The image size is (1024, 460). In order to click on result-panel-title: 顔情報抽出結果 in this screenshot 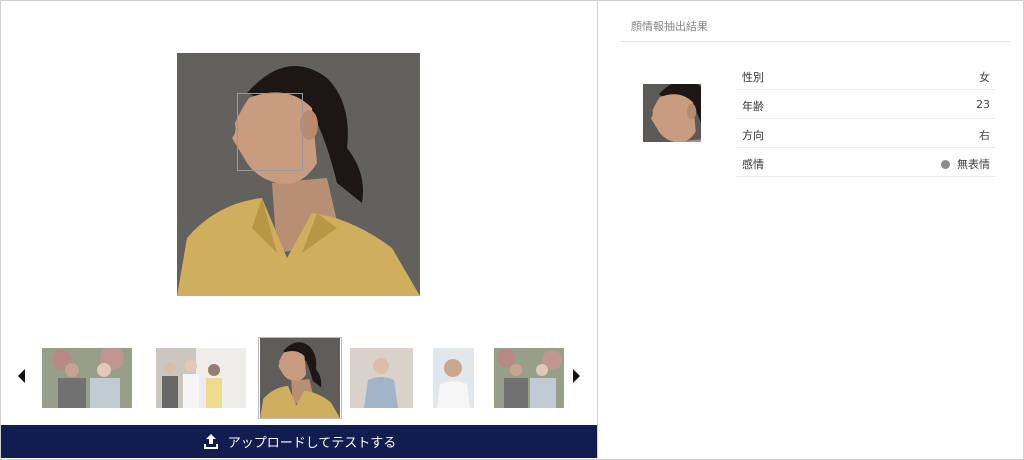, I will do `click(669, 26)`.